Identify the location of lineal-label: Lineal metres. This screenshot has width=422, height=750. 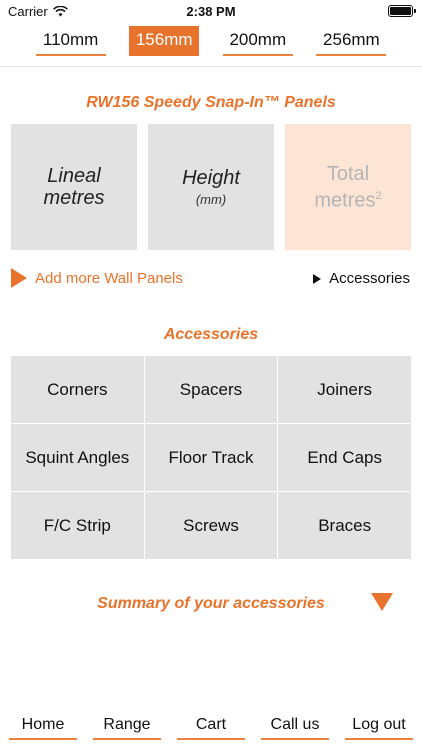
(73, 187).